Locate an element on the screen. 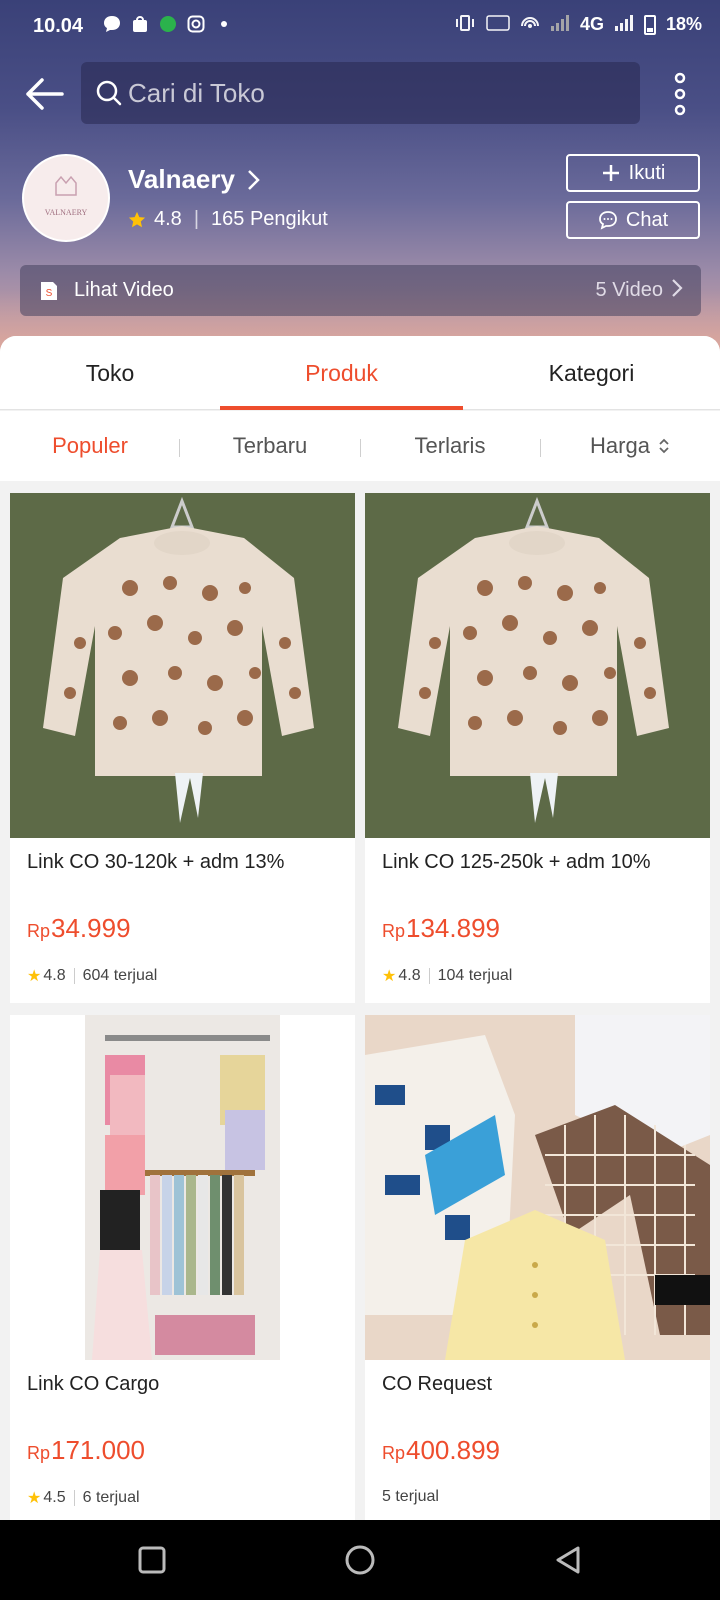 This screenshot has height=1600, width=720. chat-button: Chat is located at coordinates (633, 220).